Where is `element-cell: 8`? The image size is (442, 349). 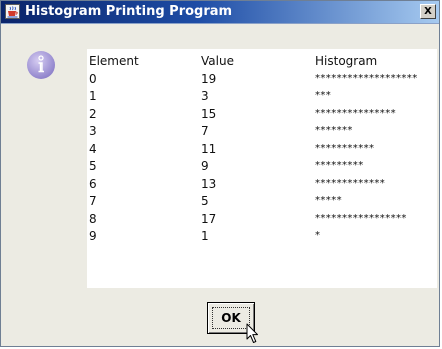 element-cell: 8 is located at coordinates (93, 218).